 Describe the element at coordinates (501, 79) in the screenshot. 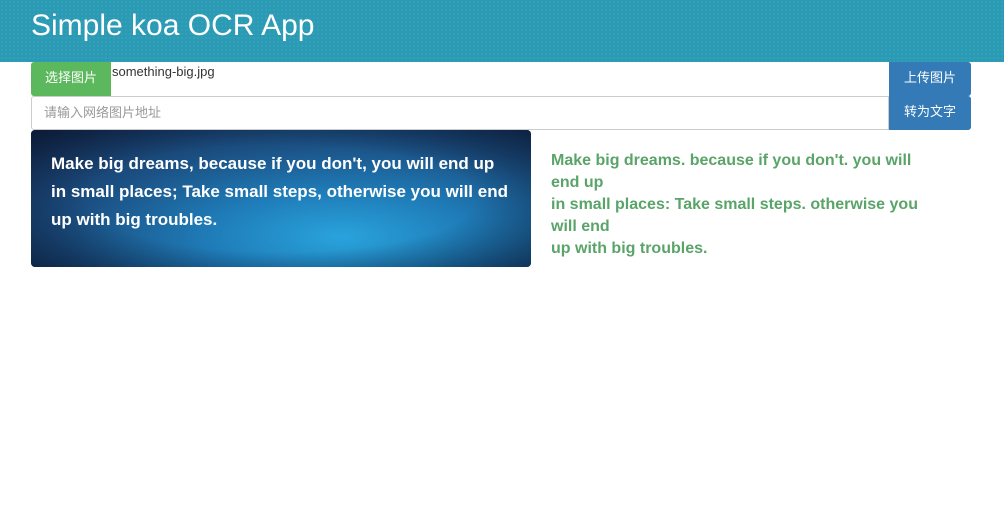

I see `upload-row: 选择图片 something-big.jpg 上传图片` at that location.